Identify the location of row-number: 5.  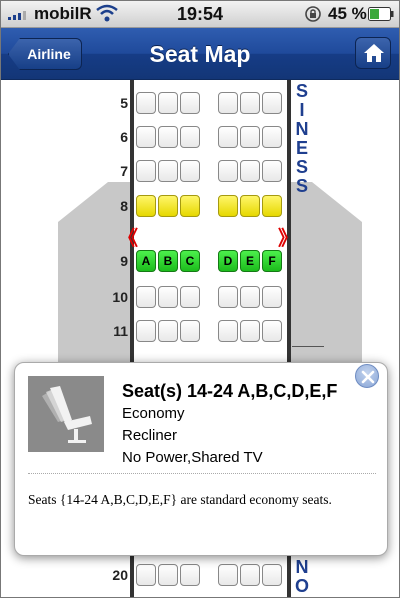
(124, 103).